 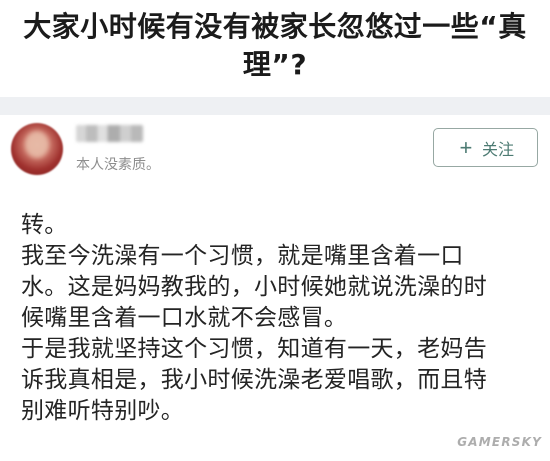 I want to click on follow-button: + 关注, so click(x=485, y=147).